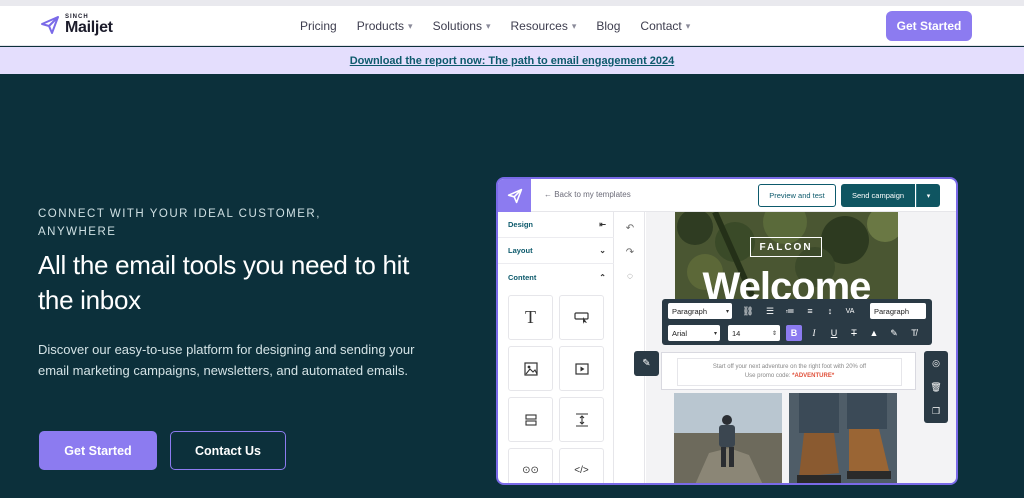  Describe the element at coordinates (854, 333) in the screenshot. I see `strikethrough-icon: T` at that location.